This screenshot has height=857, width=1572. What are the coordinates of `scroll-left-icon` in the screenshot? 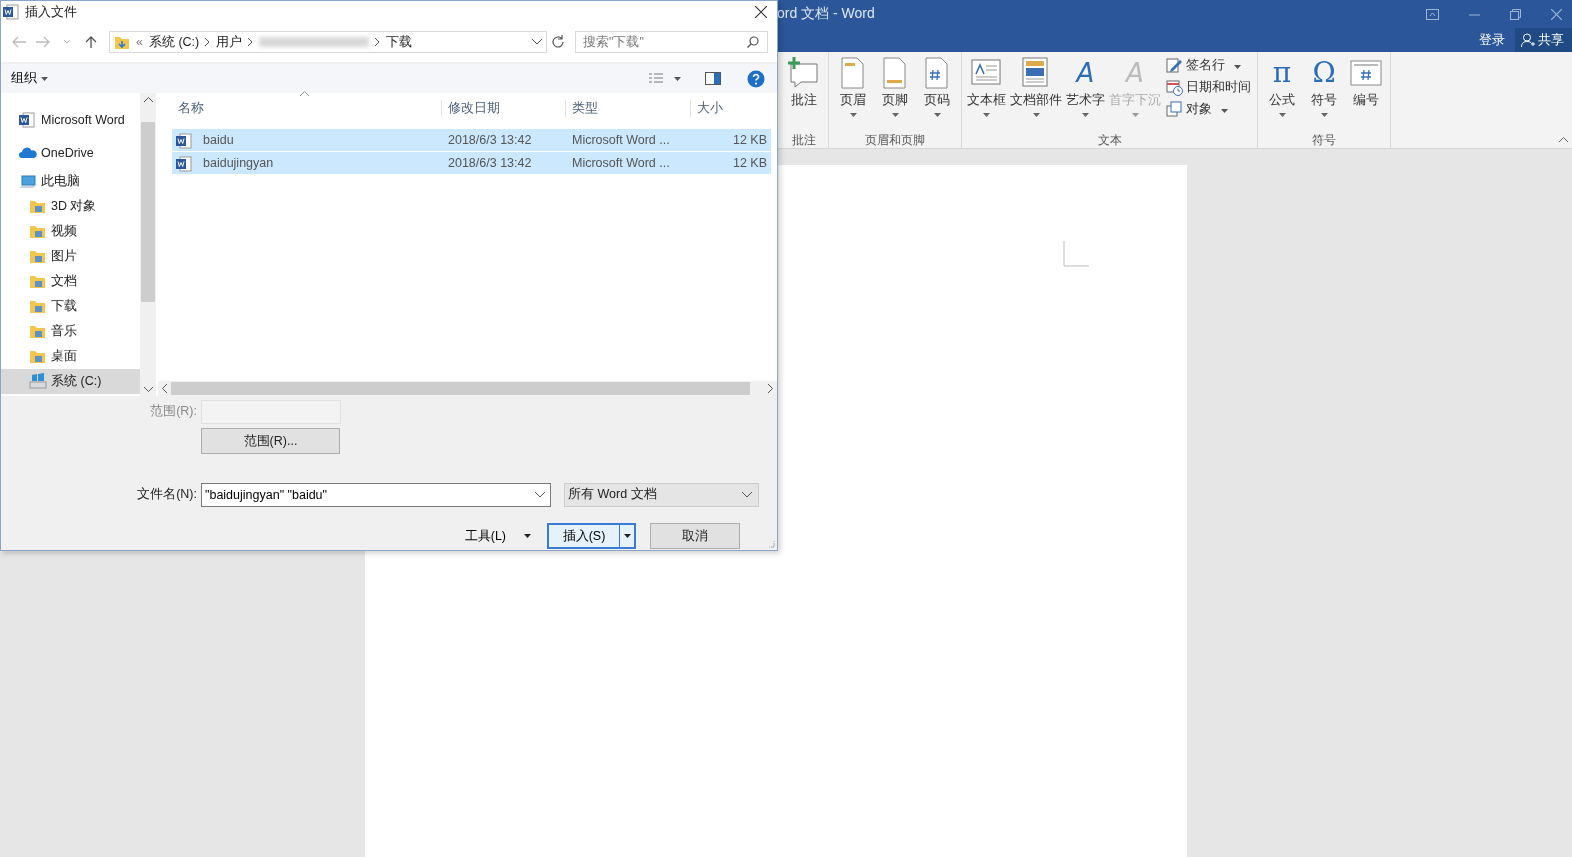 It's located at (164, 388).